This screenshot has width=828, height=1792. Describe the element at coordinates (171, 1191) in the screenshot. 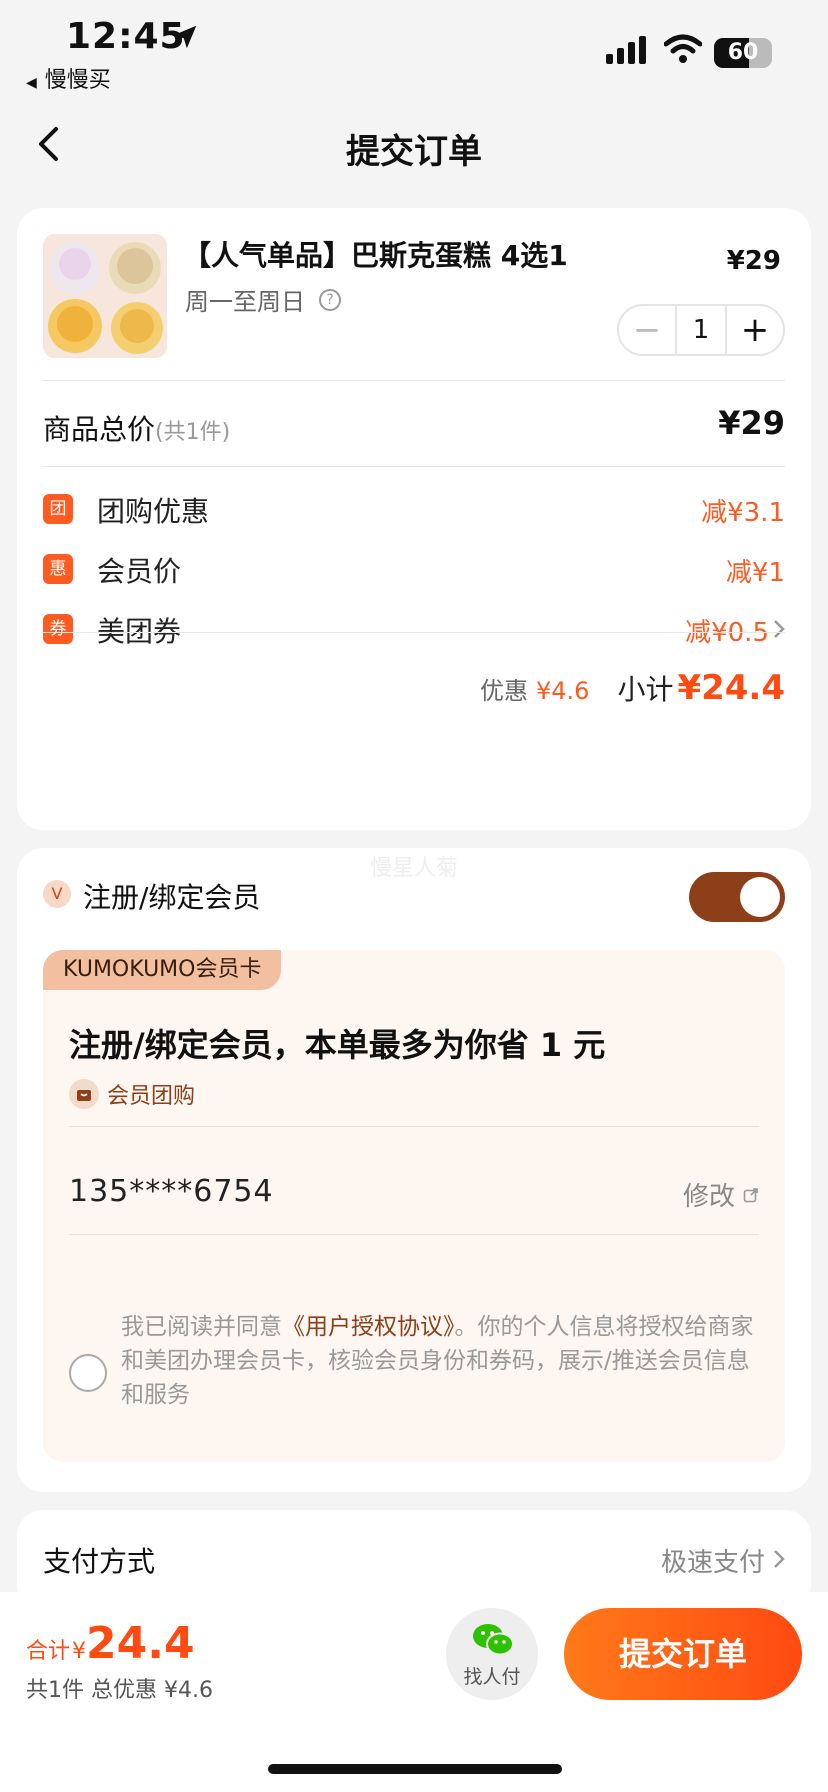

I see `member-phone: 135****6754` at that location.